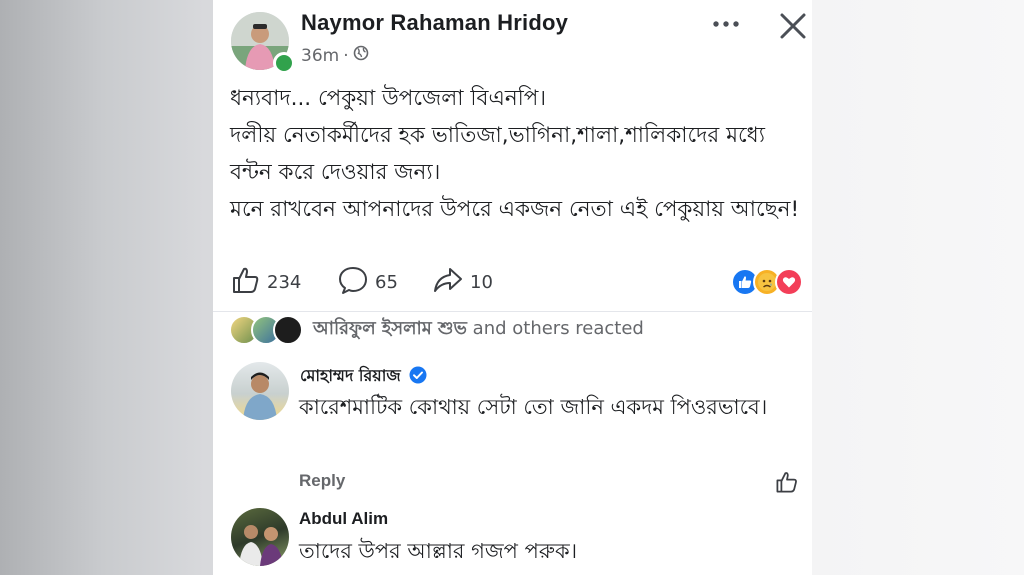 This screenshot has height=575, width=1024. Describe the element at coordinates (343, 519) in the screenshot. I see `comment-author-name: Abdul Alim` at that location.